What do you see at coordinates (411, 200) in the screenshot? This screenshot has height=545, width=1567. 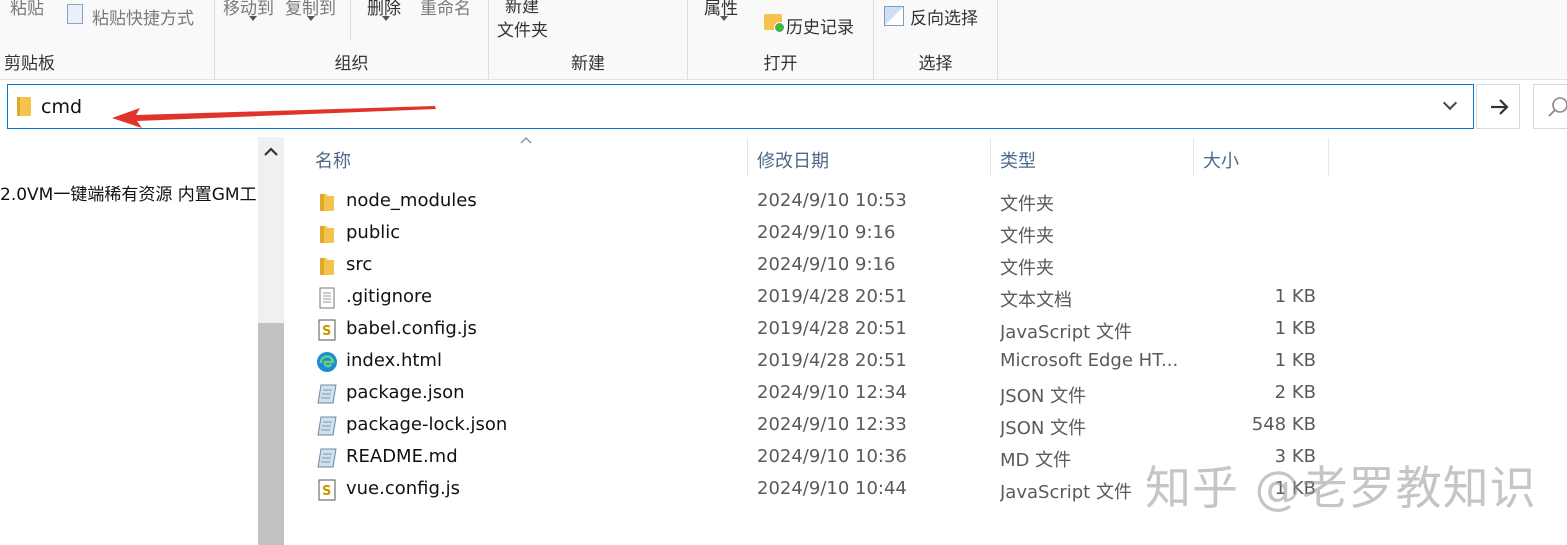 I see `file-name: node_modules` at bounding box center [411, 200].